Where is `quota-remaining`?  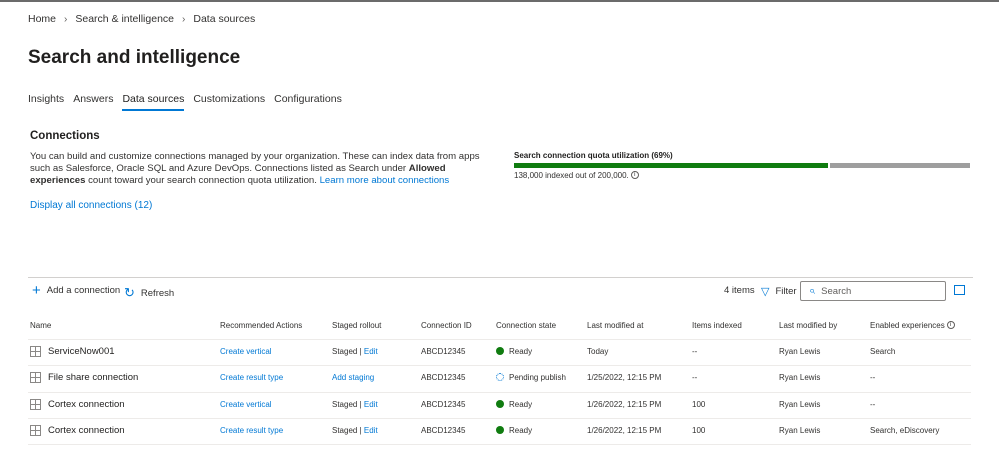
quota-remaining is located at coordinates (899, 165).